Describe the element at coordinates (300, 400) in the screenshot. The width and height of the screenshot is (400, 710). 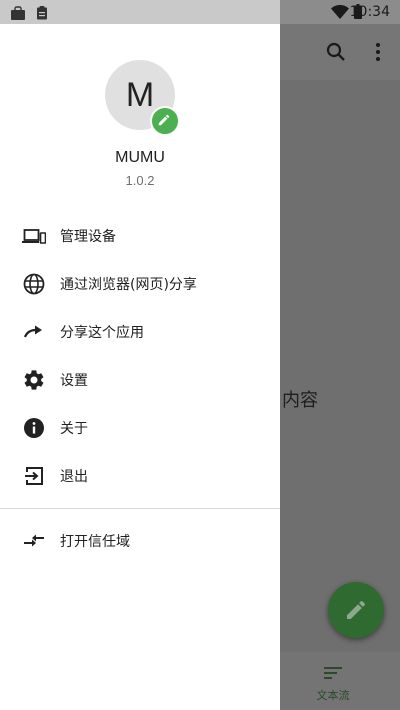
I see `content-placeholder-text: 内容` at that location.